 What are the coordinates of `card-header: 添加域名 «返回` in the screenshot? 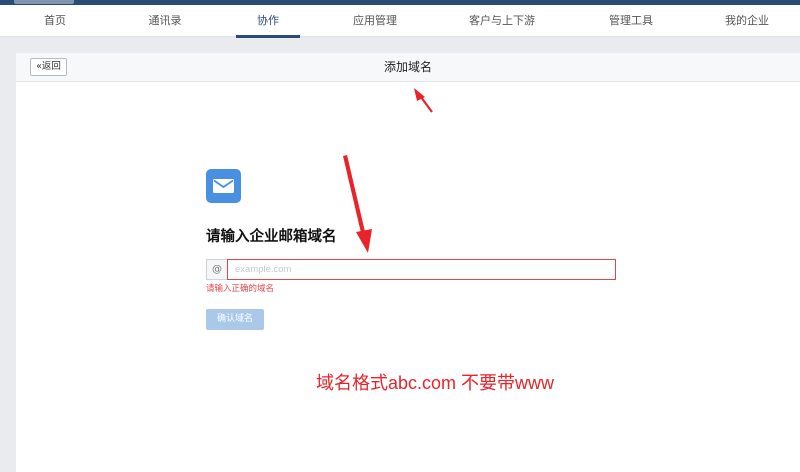 It's located at (408, 67).